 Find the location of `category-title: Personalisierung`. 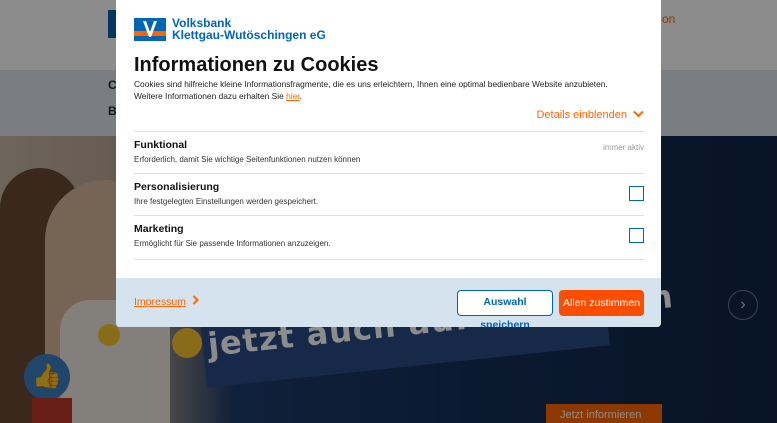

category-title: Personalisierung is located at coordinates (177, 187).